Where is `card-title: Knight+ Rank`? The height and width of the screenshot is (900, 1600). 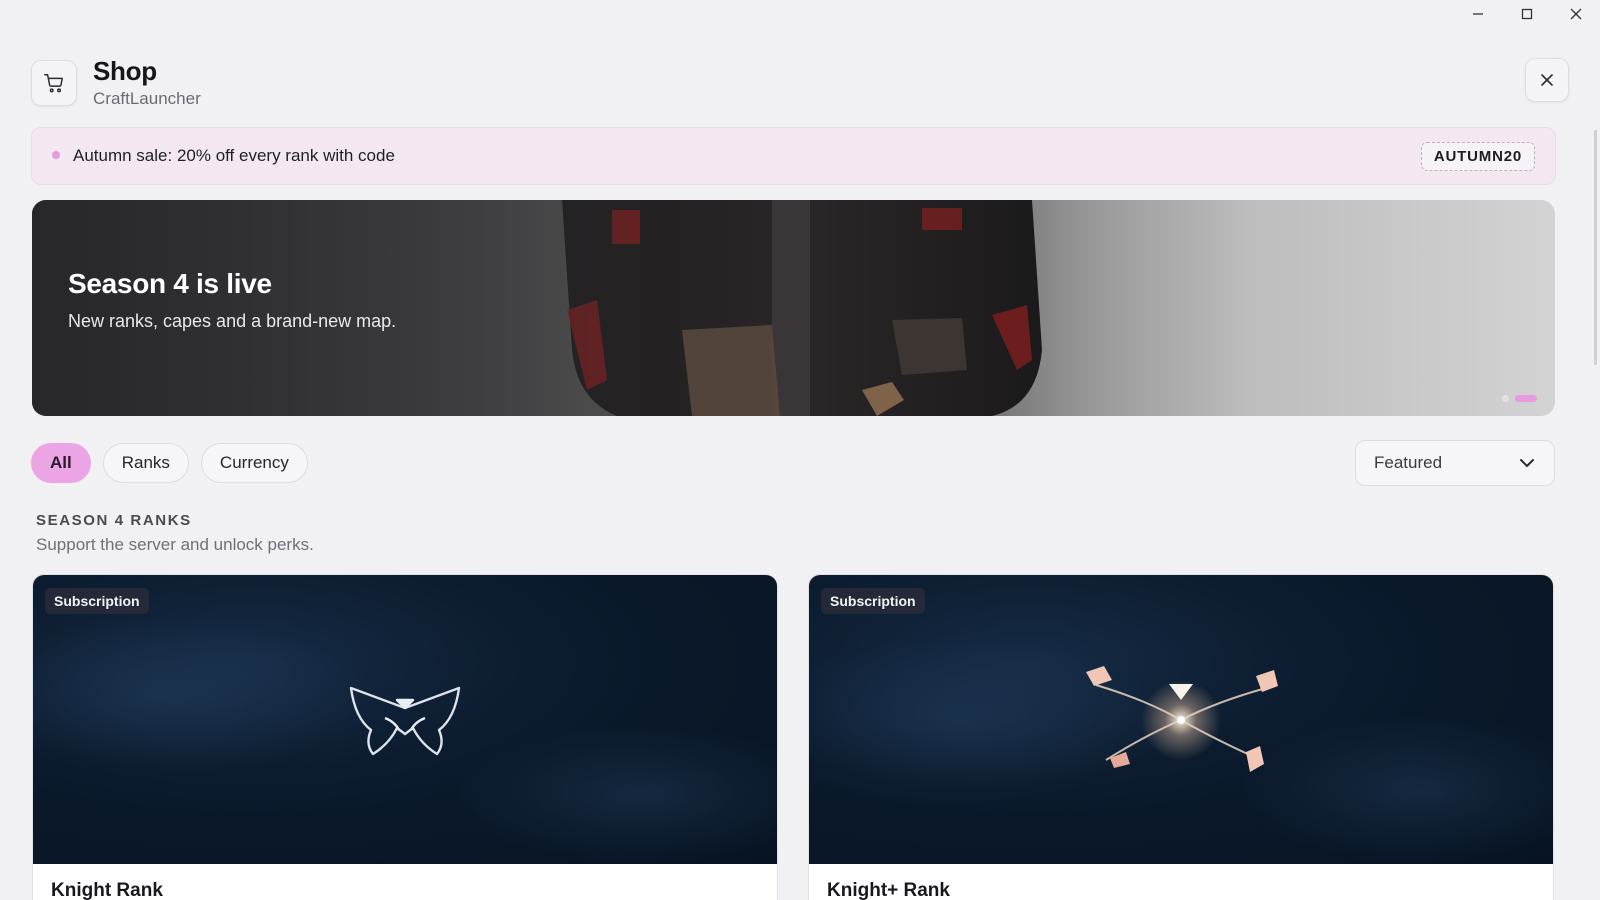
card-title: Knight+ Rank is located at coordinates (888, 890).